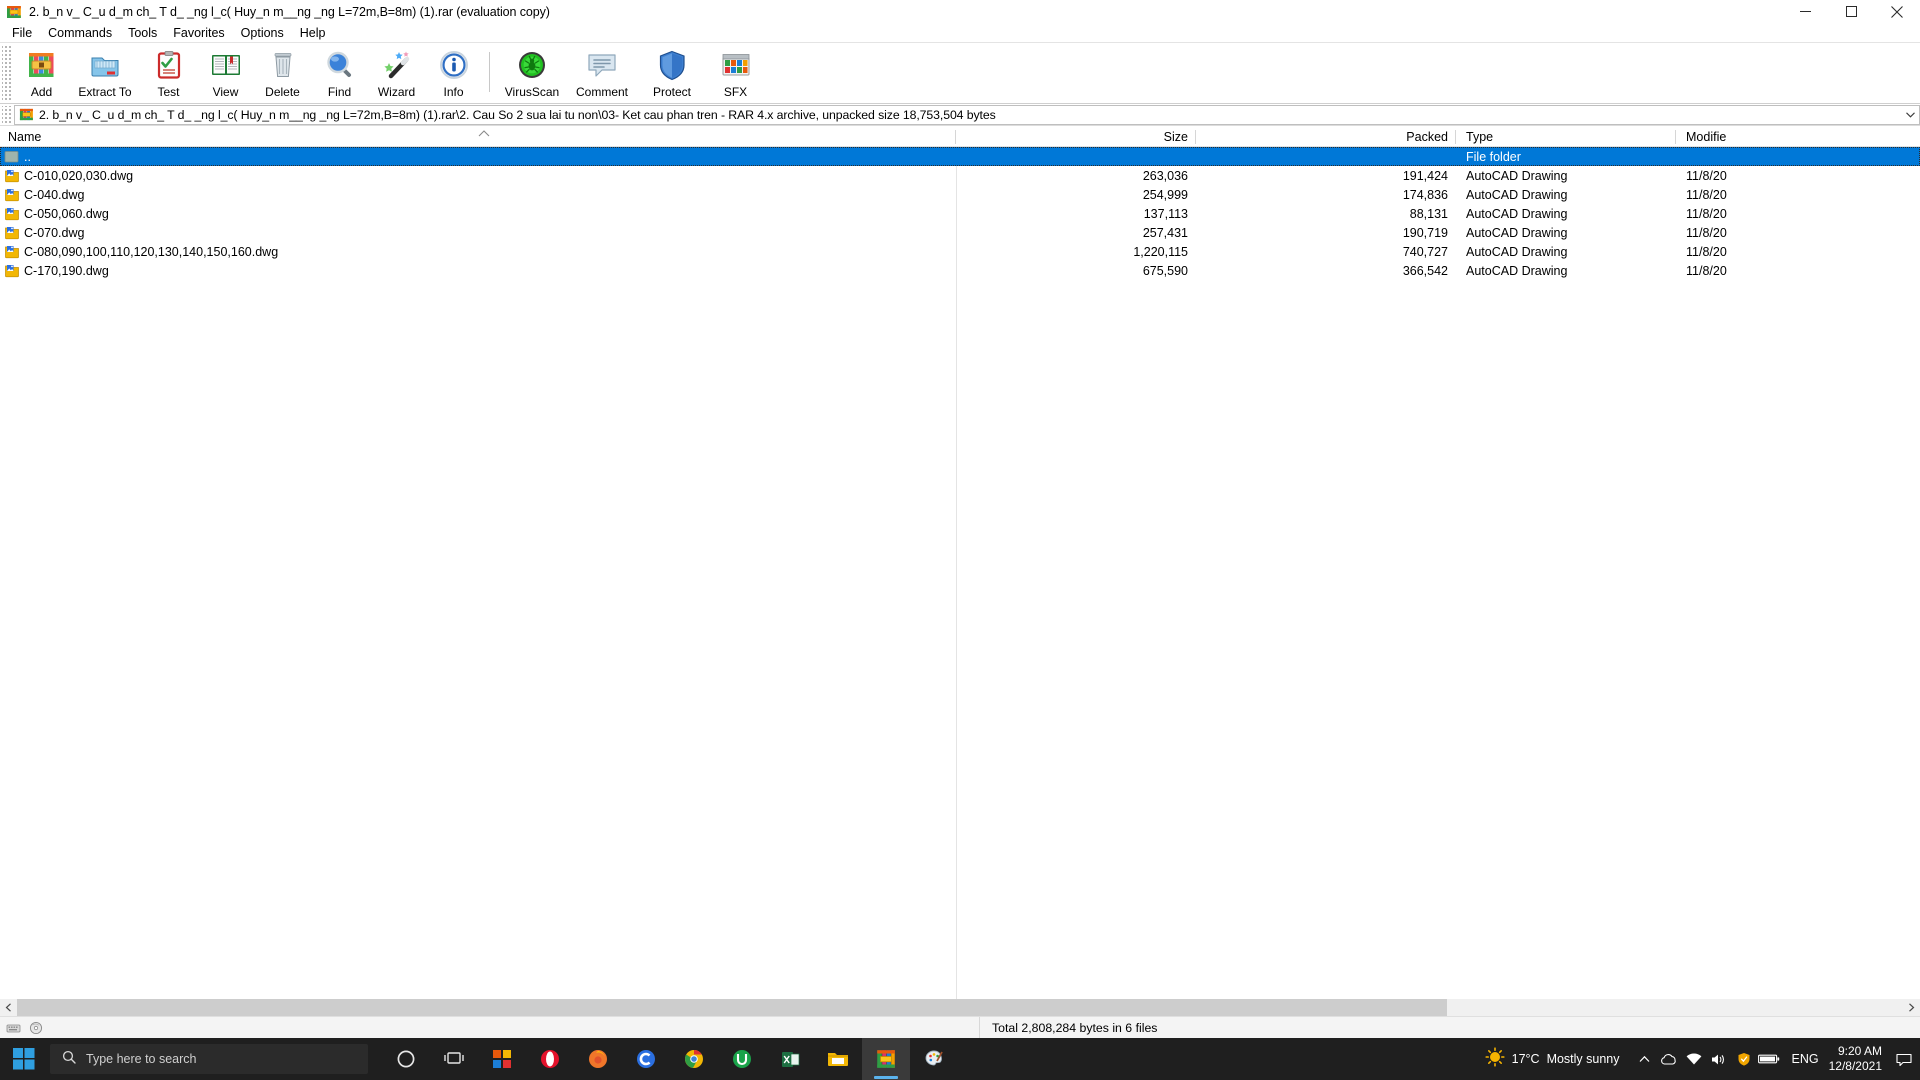  I want to click on file-explorer-icon, so click(838, 1059).